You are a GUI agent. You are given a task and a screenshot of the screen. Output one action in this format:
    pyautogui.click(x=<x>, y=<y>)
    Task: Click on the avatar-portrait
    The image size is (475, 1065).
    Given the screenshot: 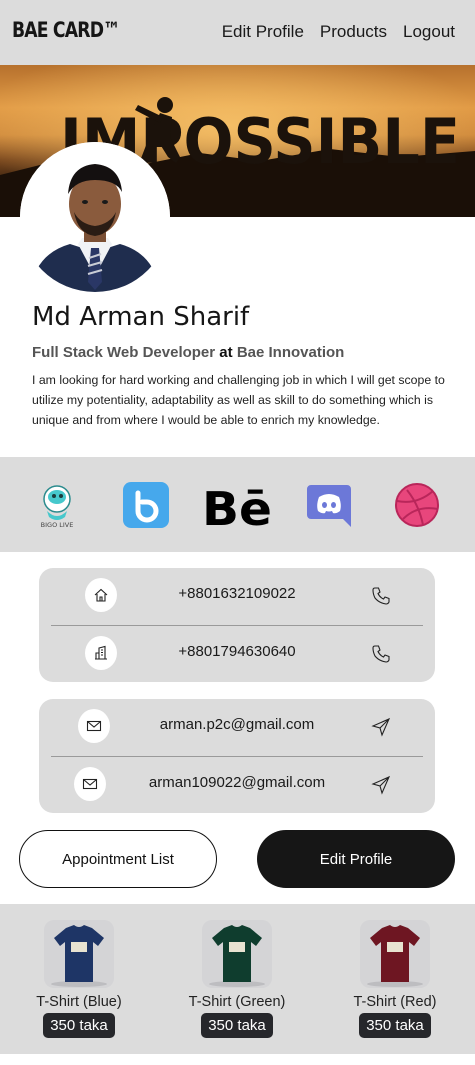 What is the action you would take?
    pyautogui.click(x=95, y=217)
    